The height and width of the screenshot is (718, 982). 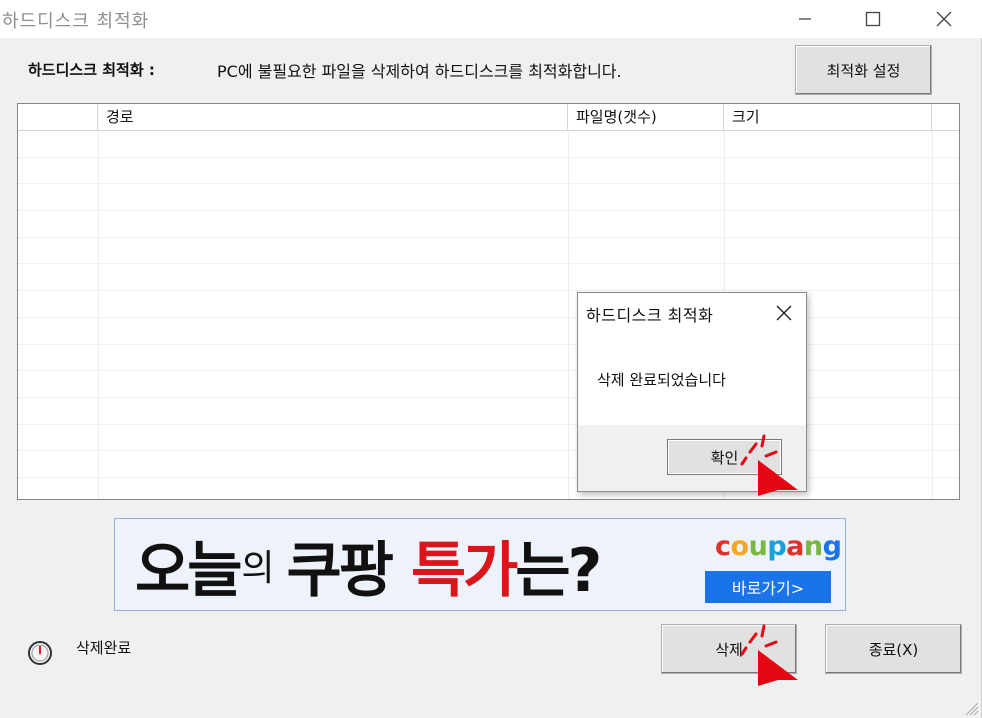 I want to click on maximize-button, so click(x=873, y=19).